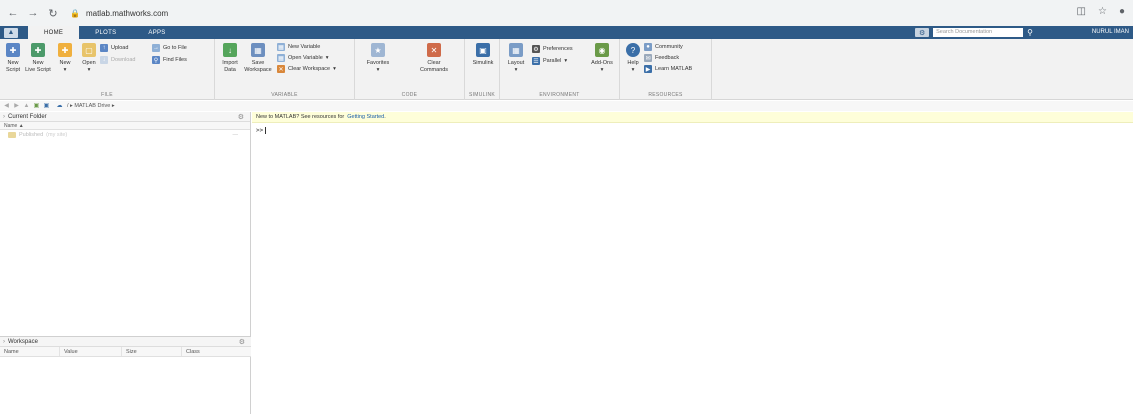  Describe the element at coordinates (410, 69) in the screenshot. I see `code-group: ★ Favorites ▾ ✕ Clear Commands CODE` at that location.